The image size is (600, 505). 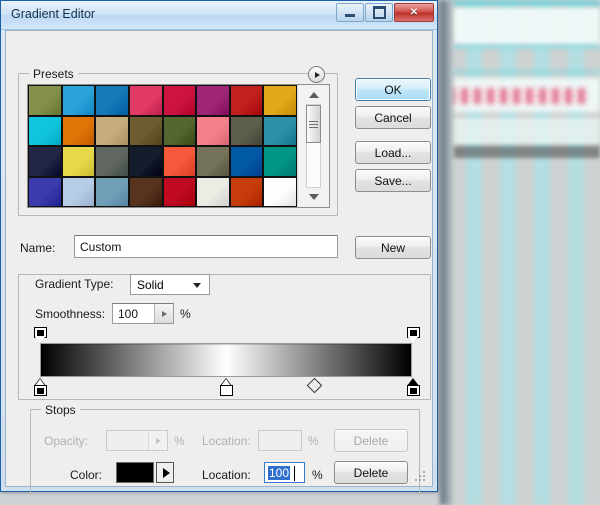 I want to click on opacity-label: Opacity:, so click(x=66, y=441).